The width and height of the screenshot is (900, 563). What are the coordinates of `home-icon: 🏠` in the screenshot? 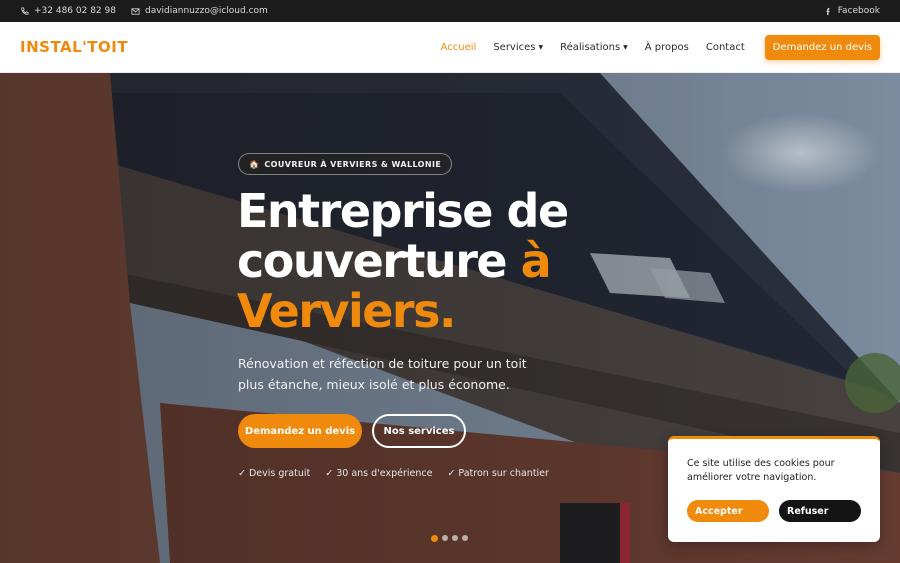 It's located at (254, 164).